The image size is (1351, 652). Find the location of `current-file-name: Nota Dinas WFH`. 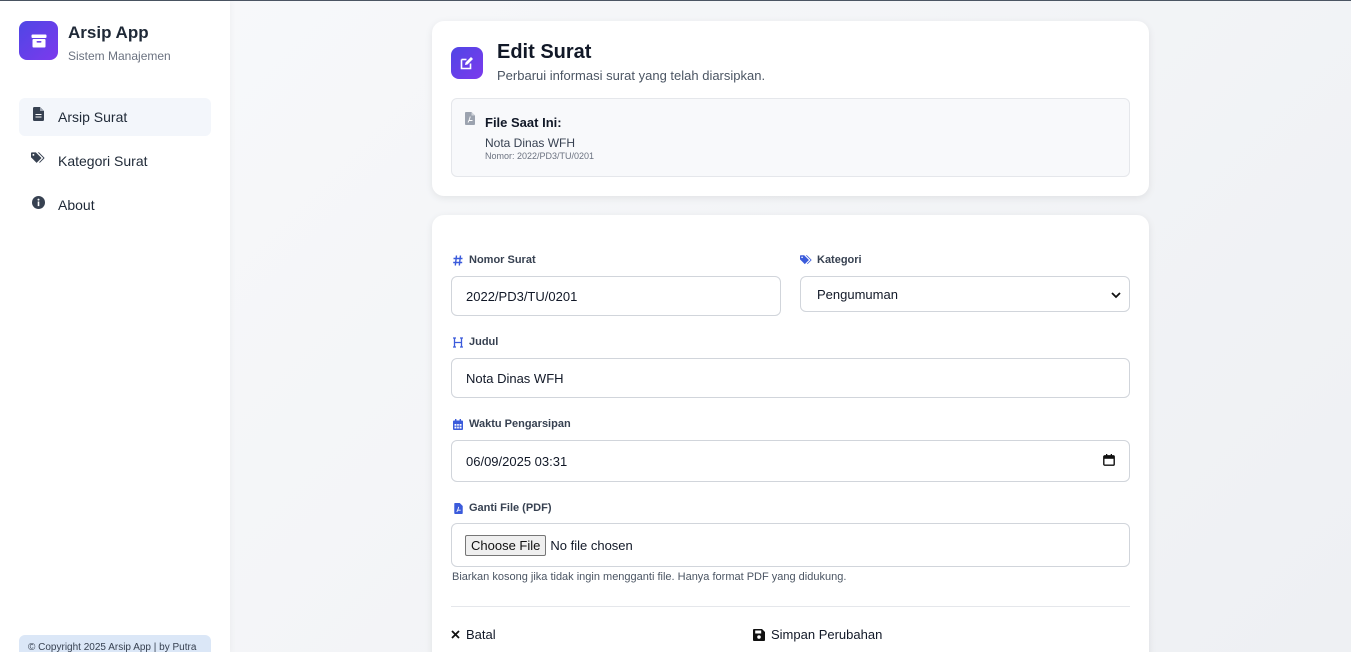

current-file-name: Nota Dinas WFH is located at coordinates (530, 143).